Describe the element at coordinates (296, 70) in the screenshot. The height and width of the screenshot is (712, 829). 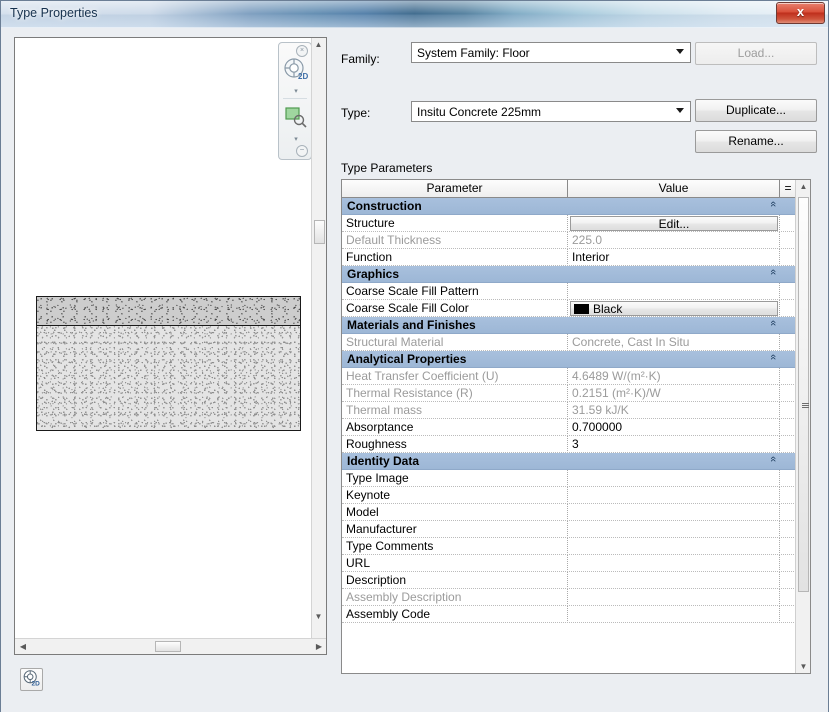
I see `steering-wheel-2d-icon: 2D` at that location.